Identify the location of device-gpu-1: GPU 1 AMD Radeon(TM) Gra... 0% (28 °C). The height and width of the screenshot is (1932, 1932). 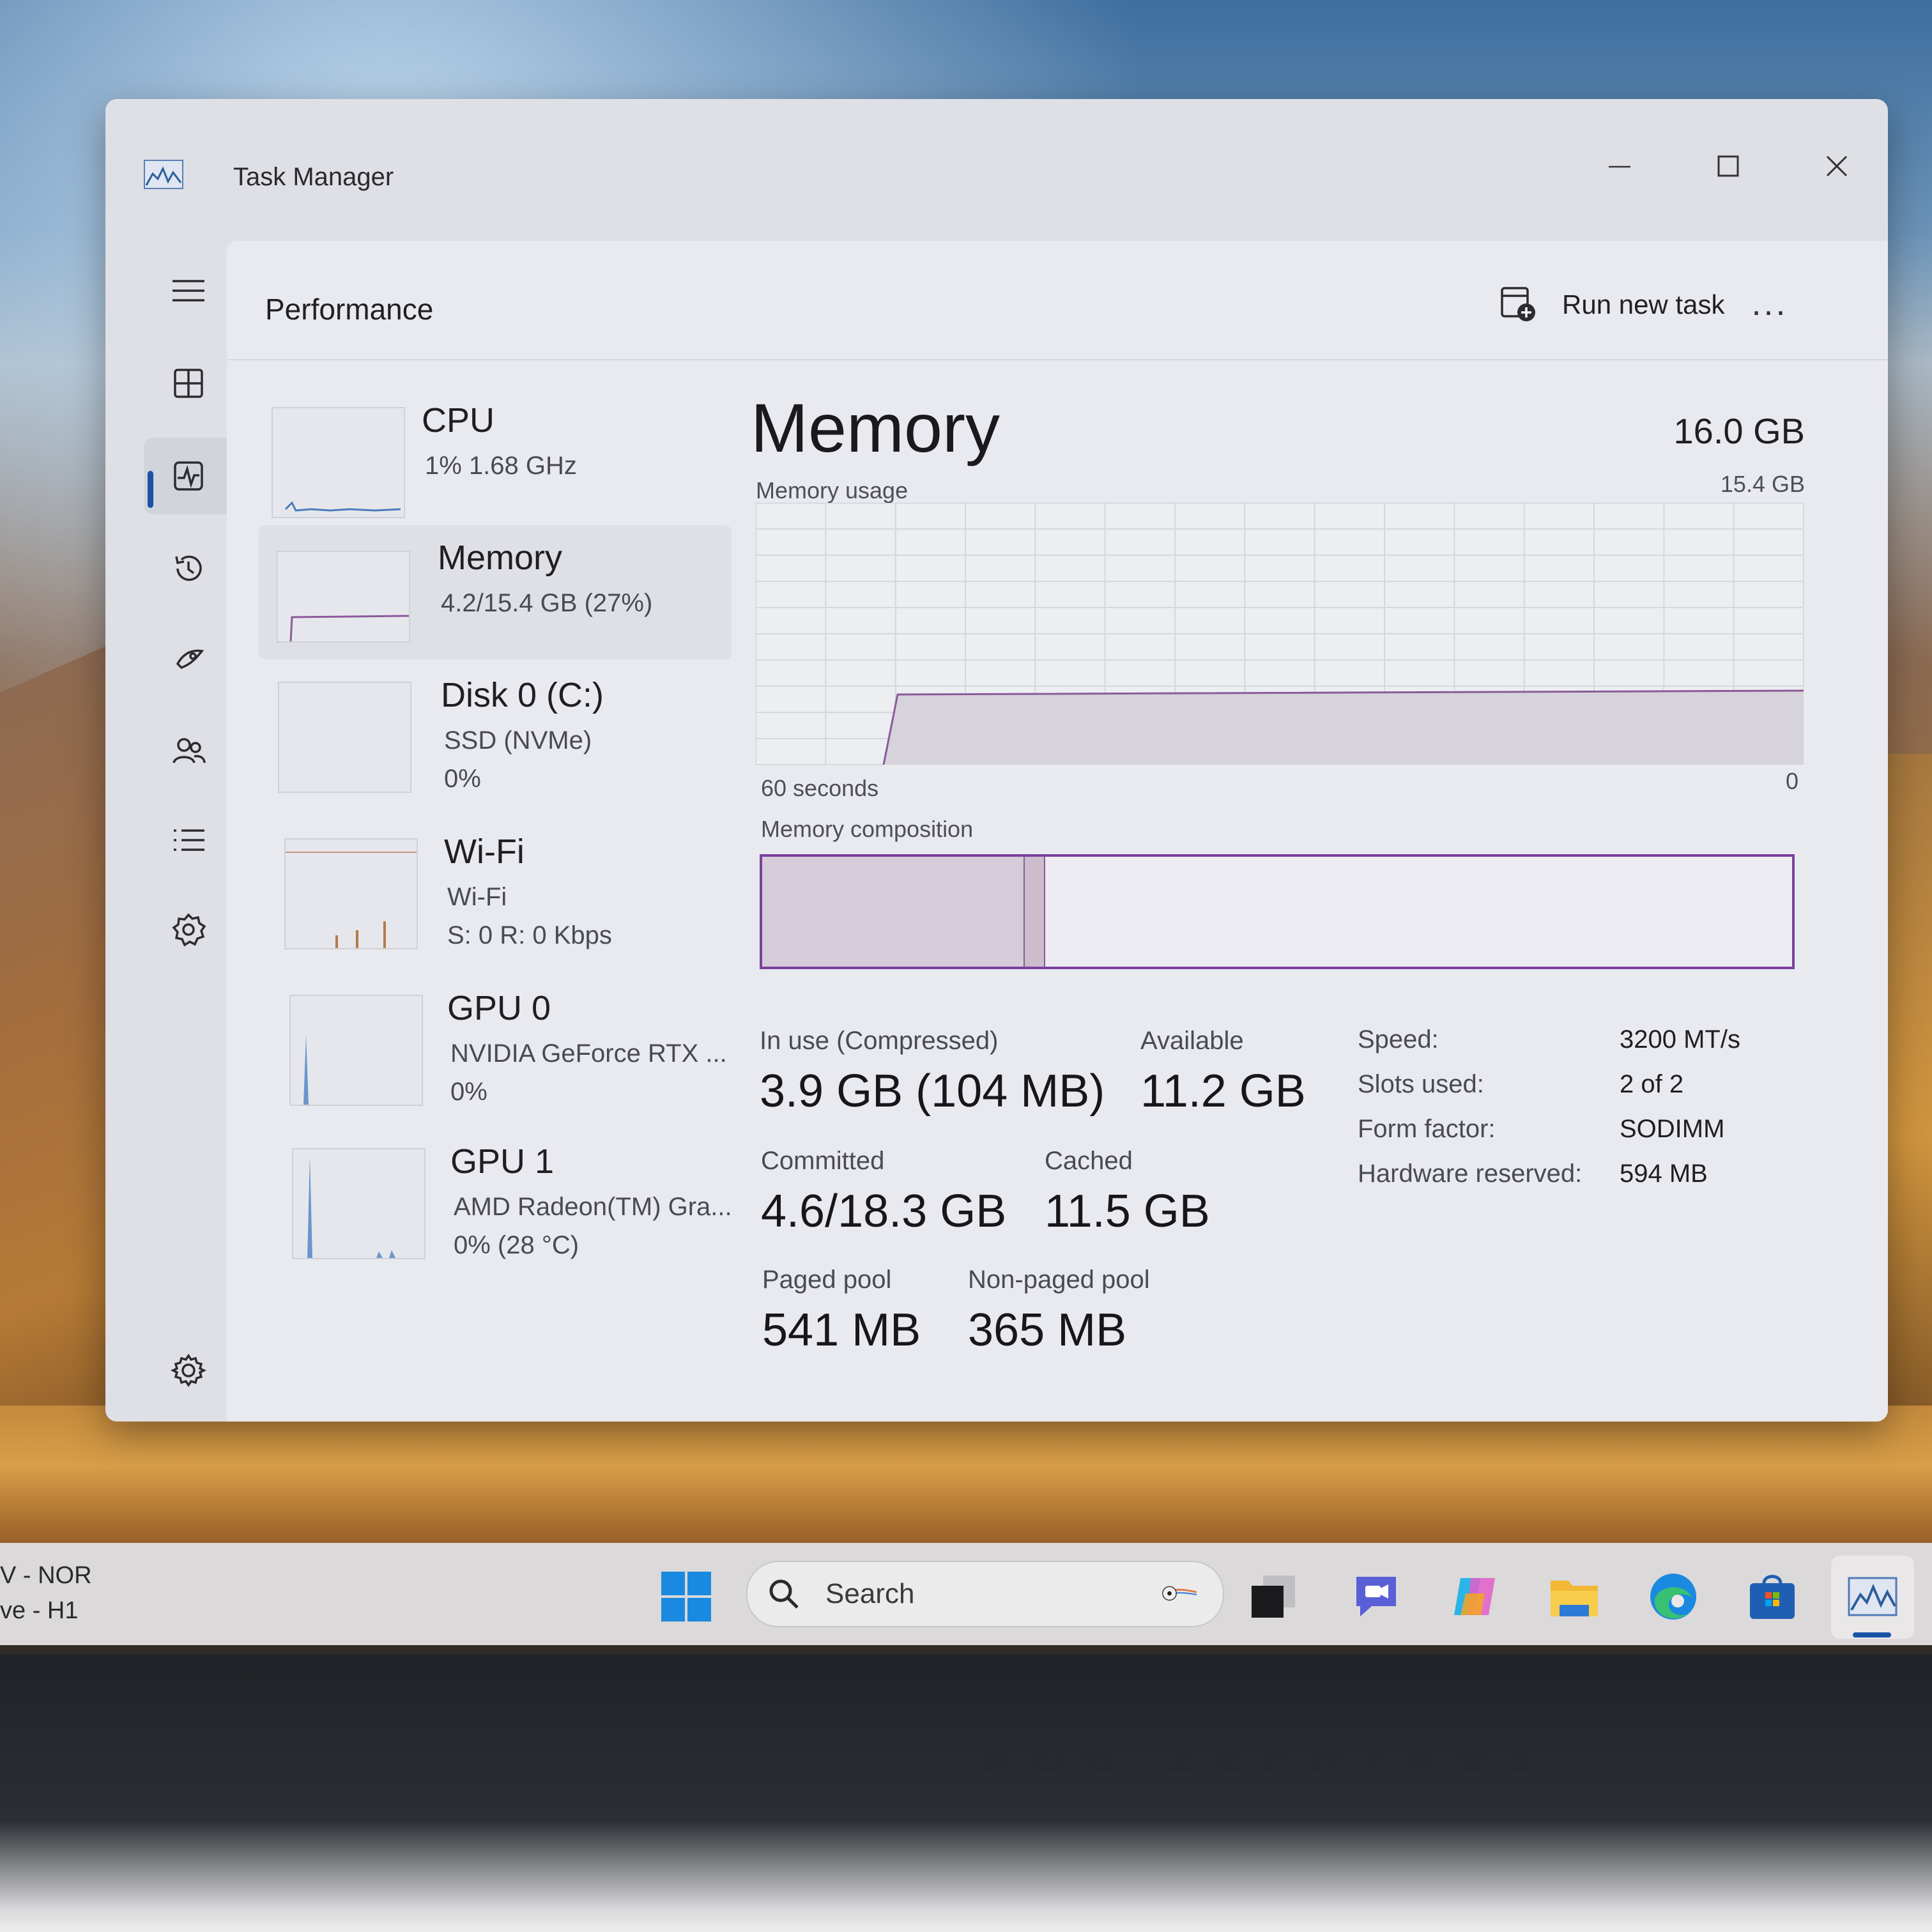
(495, 1196).